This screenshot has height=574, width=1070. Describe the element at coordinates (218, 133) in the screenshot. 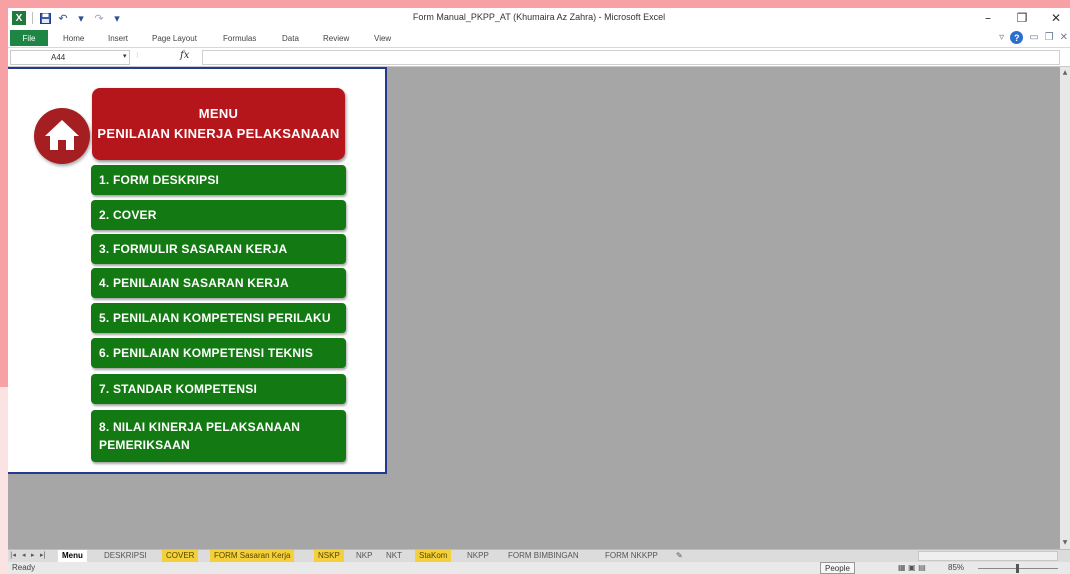

I see `menu-title-line2: PENILAIAN KINERJA PELAKSANAAN` at that location.